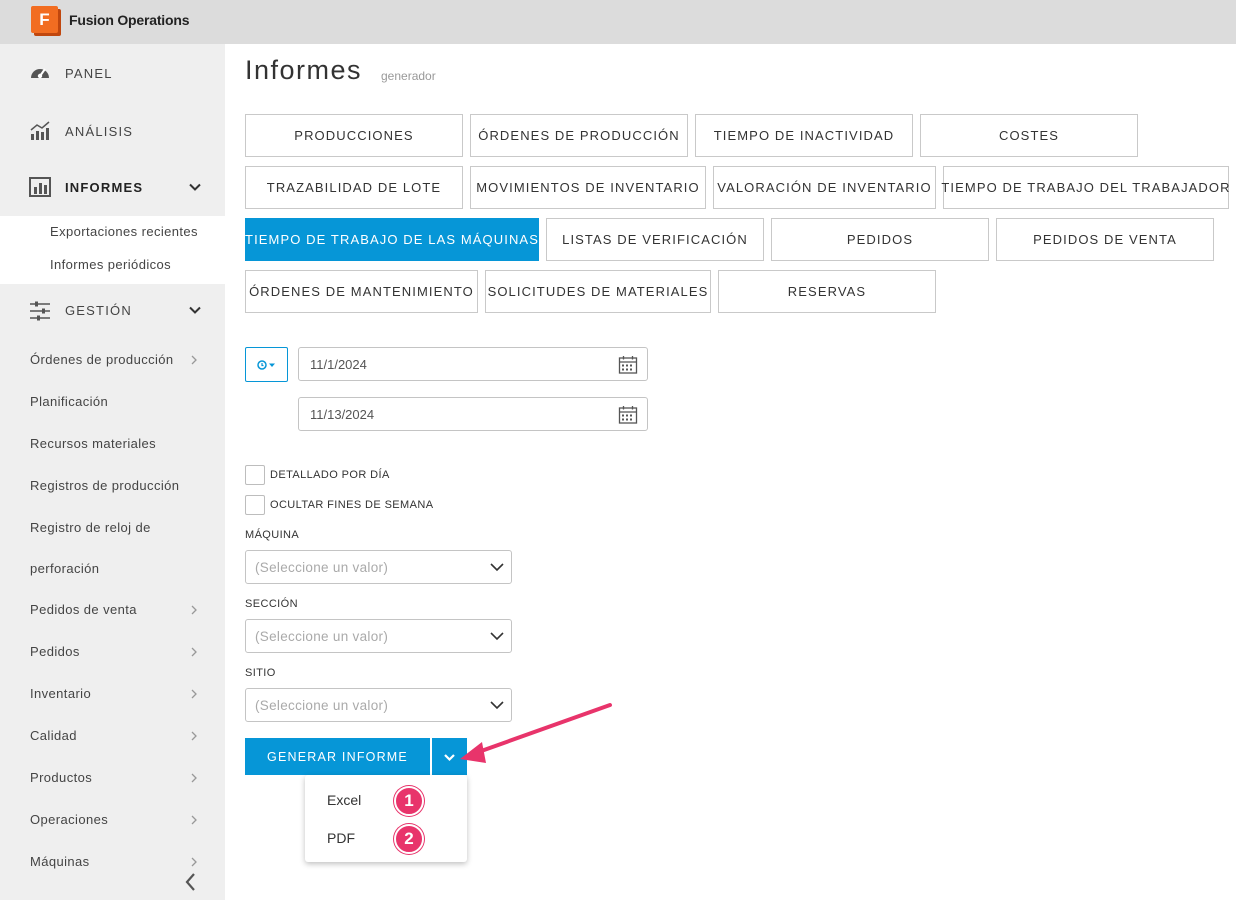 This screenshot has width=1236, height=900. I want to click on date-to-value: 11/13/2024, so click(342, 414).